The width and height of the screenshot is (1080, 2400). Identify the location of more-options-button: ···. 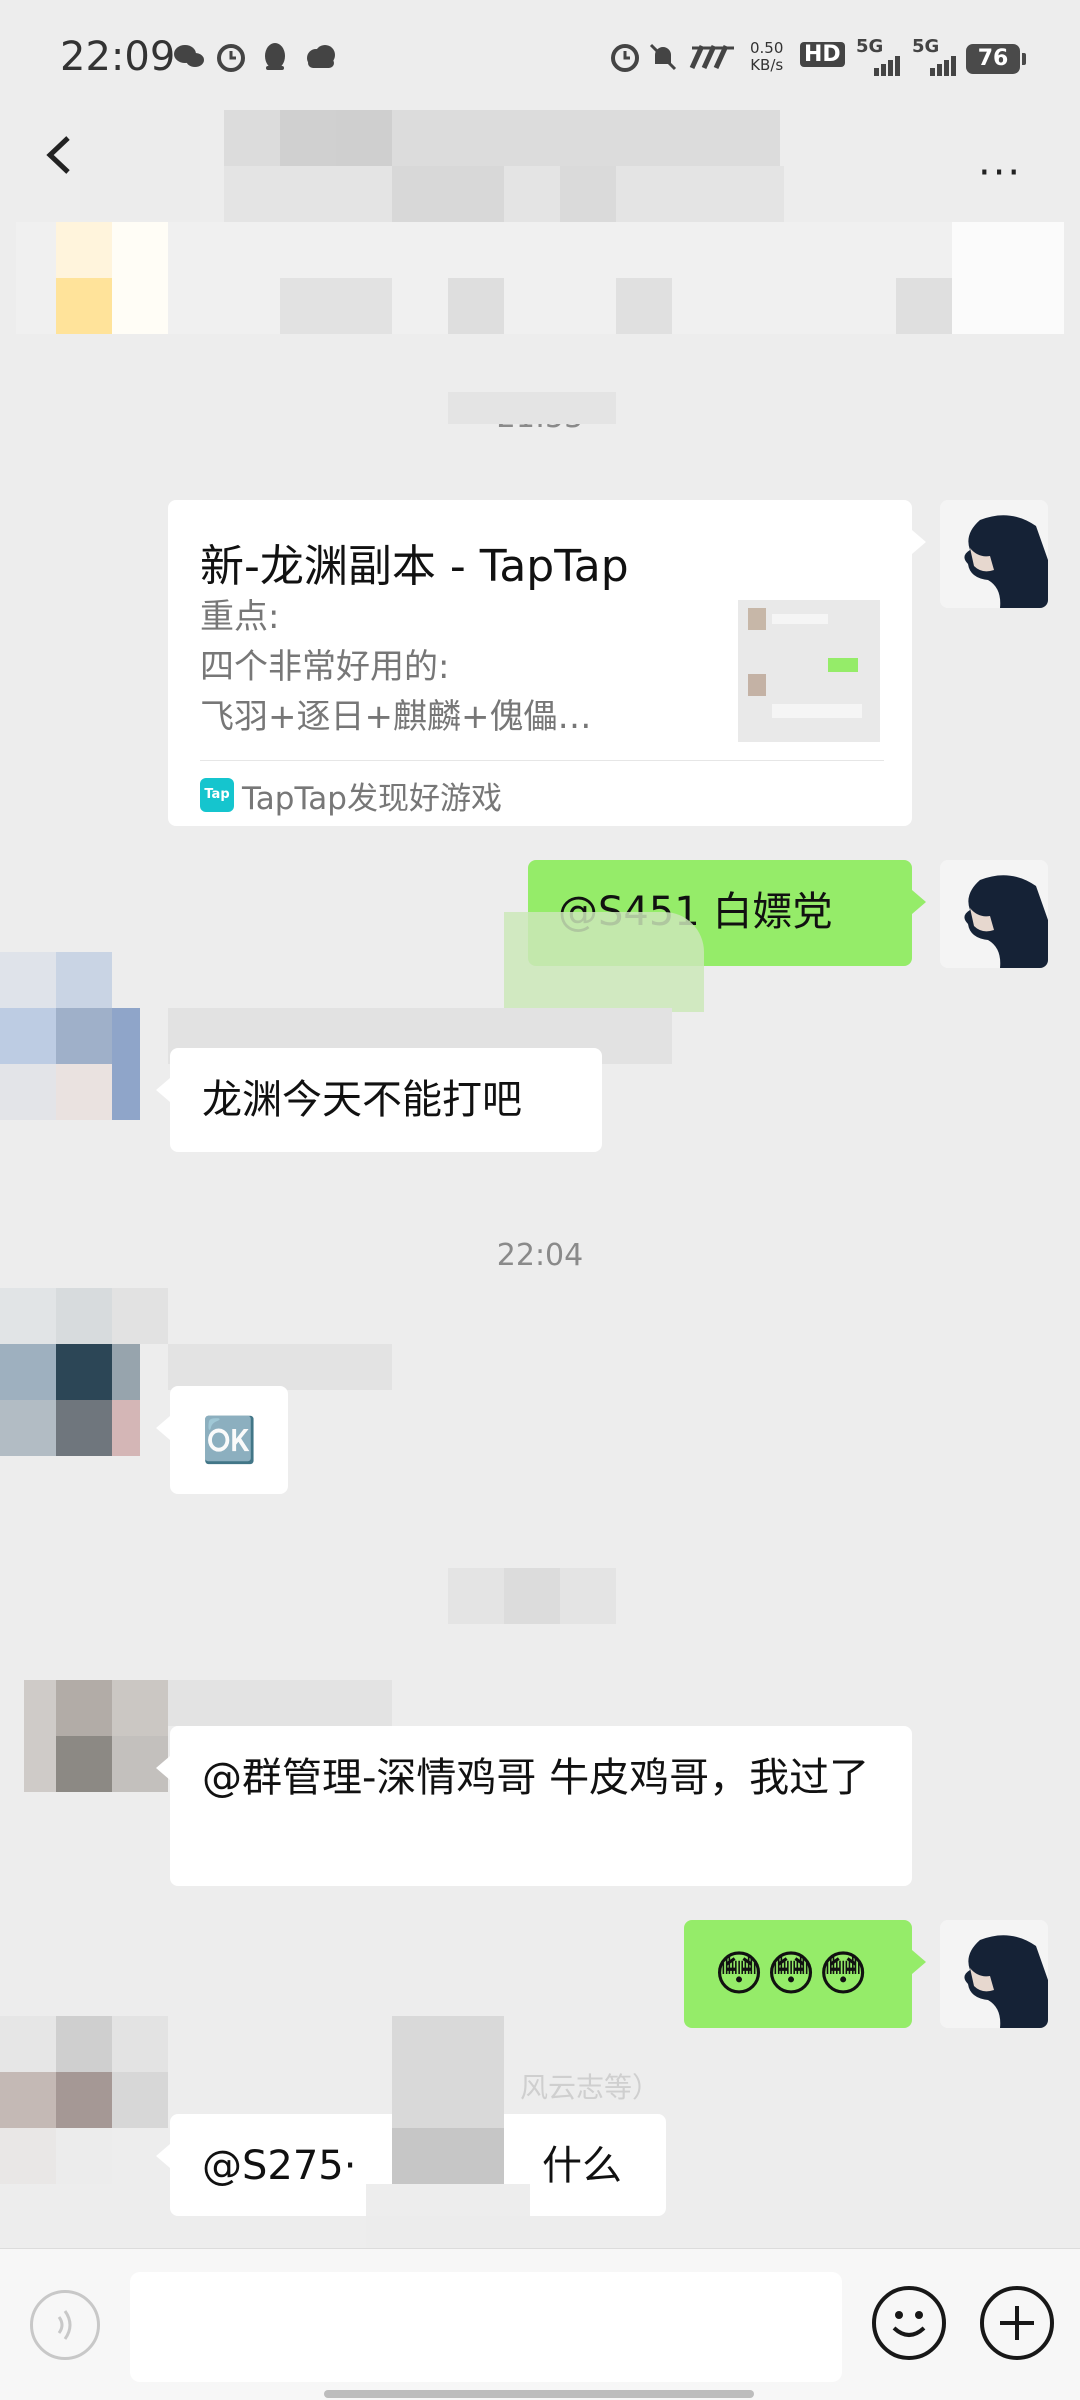
(1000, 173).